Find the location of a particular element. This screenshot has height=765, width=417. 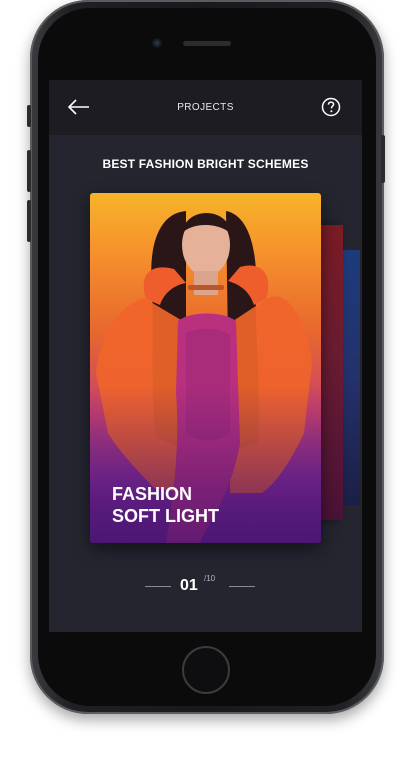

pager-prev-line is located at coordinates (158, 586).